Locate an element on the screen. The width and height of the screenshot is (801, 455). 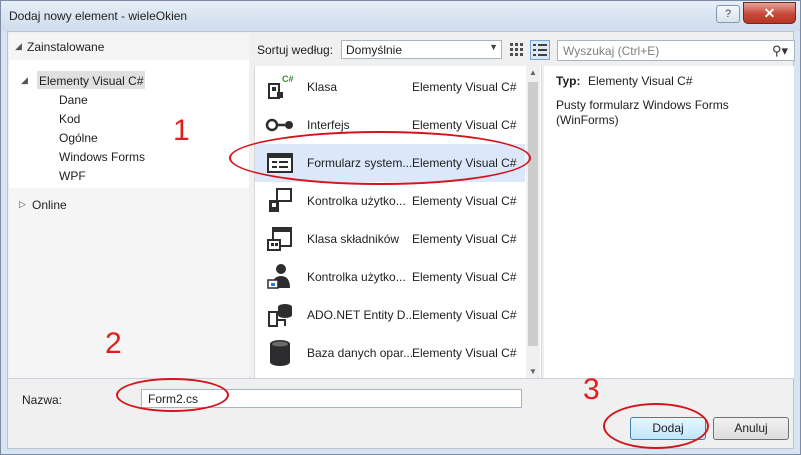
scroll-down-icon: ▼ is located at coordinates (533, 371).